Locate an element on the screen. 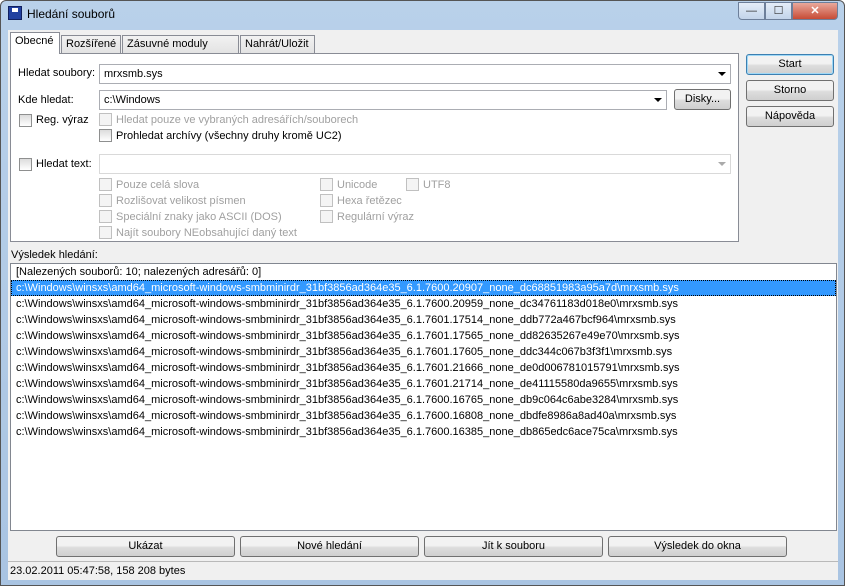 The image size is (845, 586). hex-label: Hexa řetězec is located at coordinates (369, 201).